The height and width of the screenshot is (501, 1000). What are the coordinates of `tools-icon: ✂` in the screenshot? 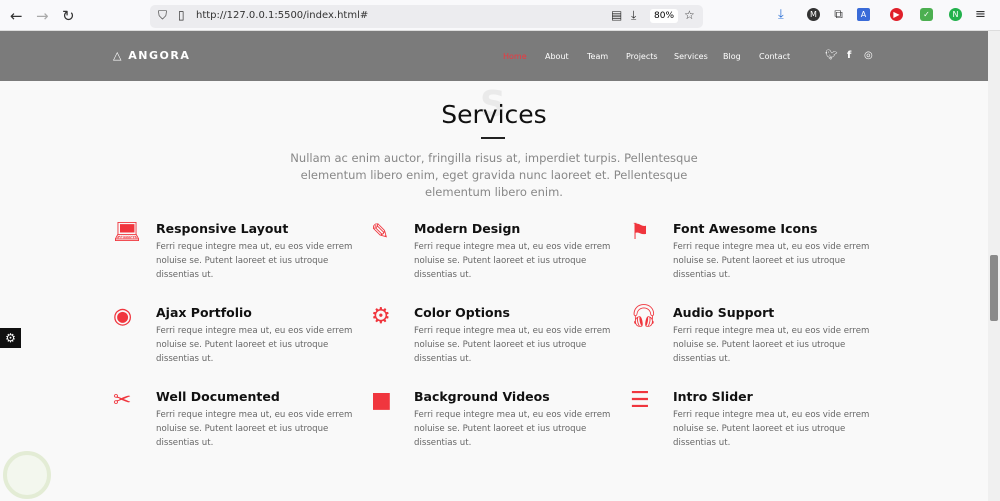 It's located at (122, 400).